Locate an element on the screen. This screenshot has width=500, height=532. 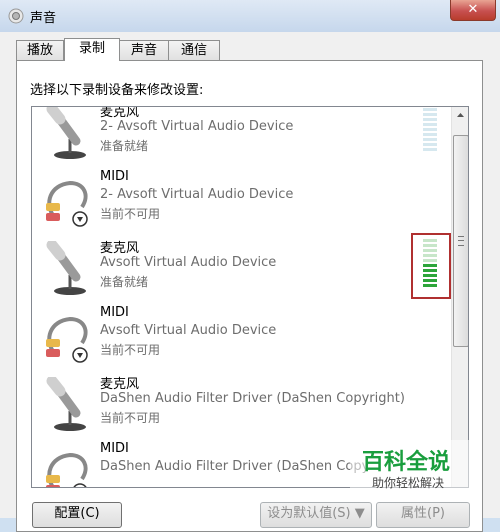
device-item: MIDI 2- Avsoft Virtual Audio Device 当前不可用 is located at coordinates (241, 201).